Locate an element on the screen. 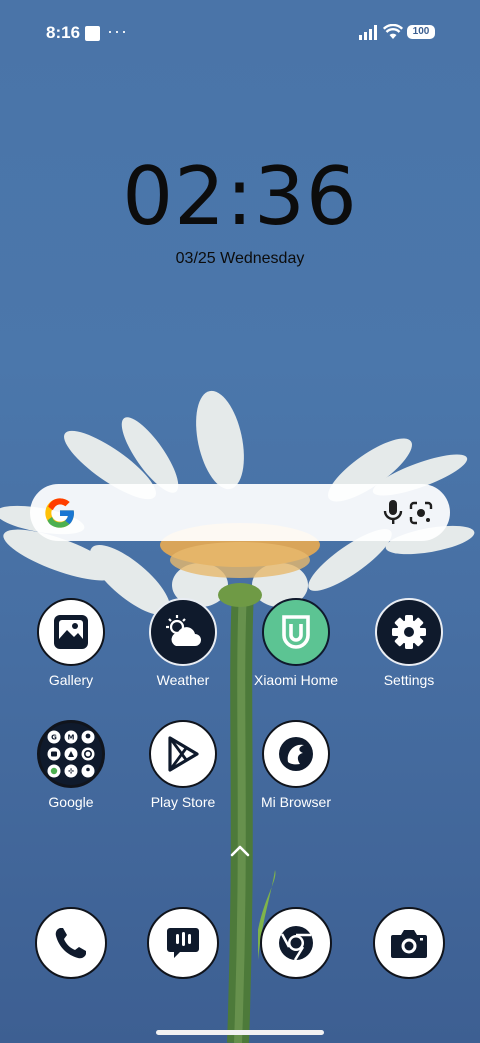  more-notifications-icon: ··· is located at coordinates (117, 31).